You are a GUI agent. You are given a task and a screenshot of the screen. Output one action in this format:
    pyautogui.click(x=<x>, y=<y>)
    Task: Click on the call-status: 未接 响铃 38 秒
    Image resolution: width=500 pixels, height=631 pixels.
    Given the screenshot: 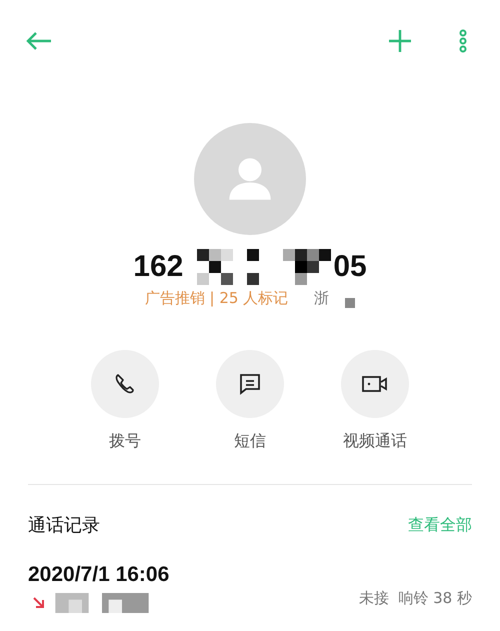 What is the action you would take?
    pyautogui.click(x=415, y=598)
    